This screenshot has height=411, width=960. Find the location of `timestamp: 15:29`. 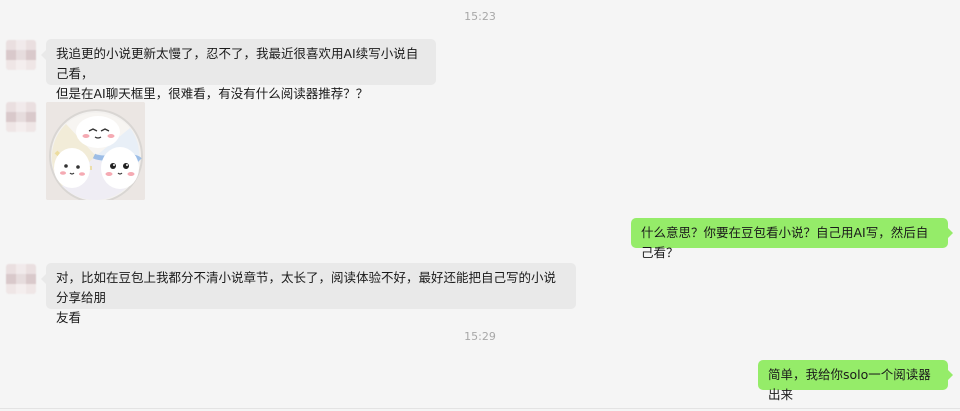

timestamp: 15:29 is located at coordinates (480, 336).